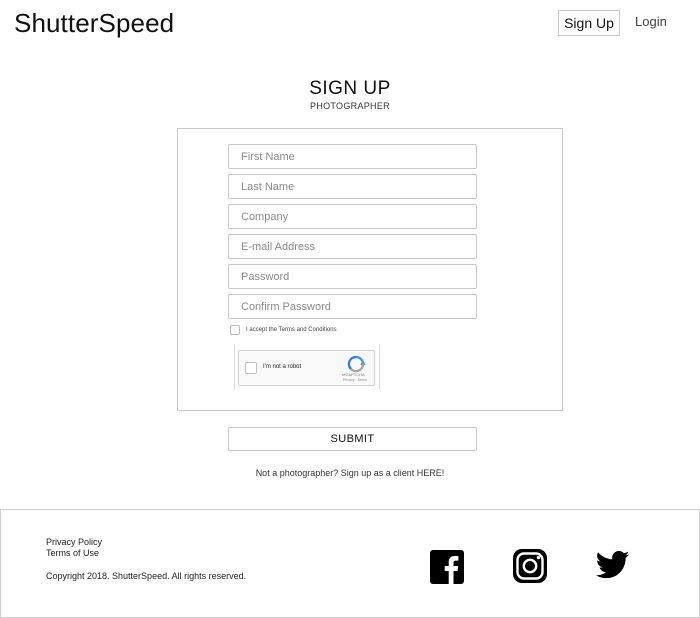 The image size is (700, 618). Describe the element at coordinates (352, 306) in the screenshot. I see `confirm-password-field` at that location.